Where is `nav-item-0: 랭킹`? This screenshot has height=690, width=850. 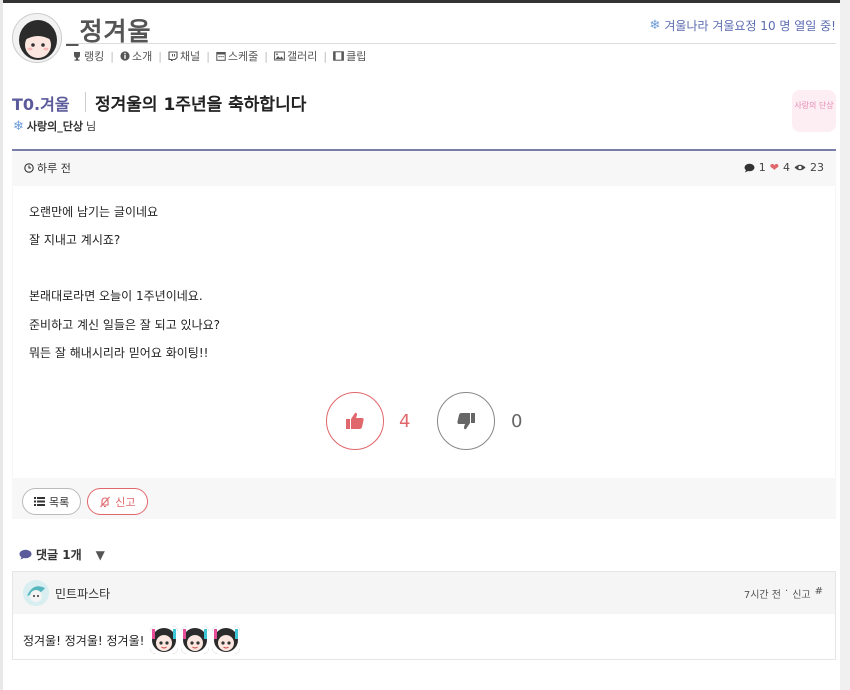 nav-item-0: 랭킹 is located at coordinates (88, 56).